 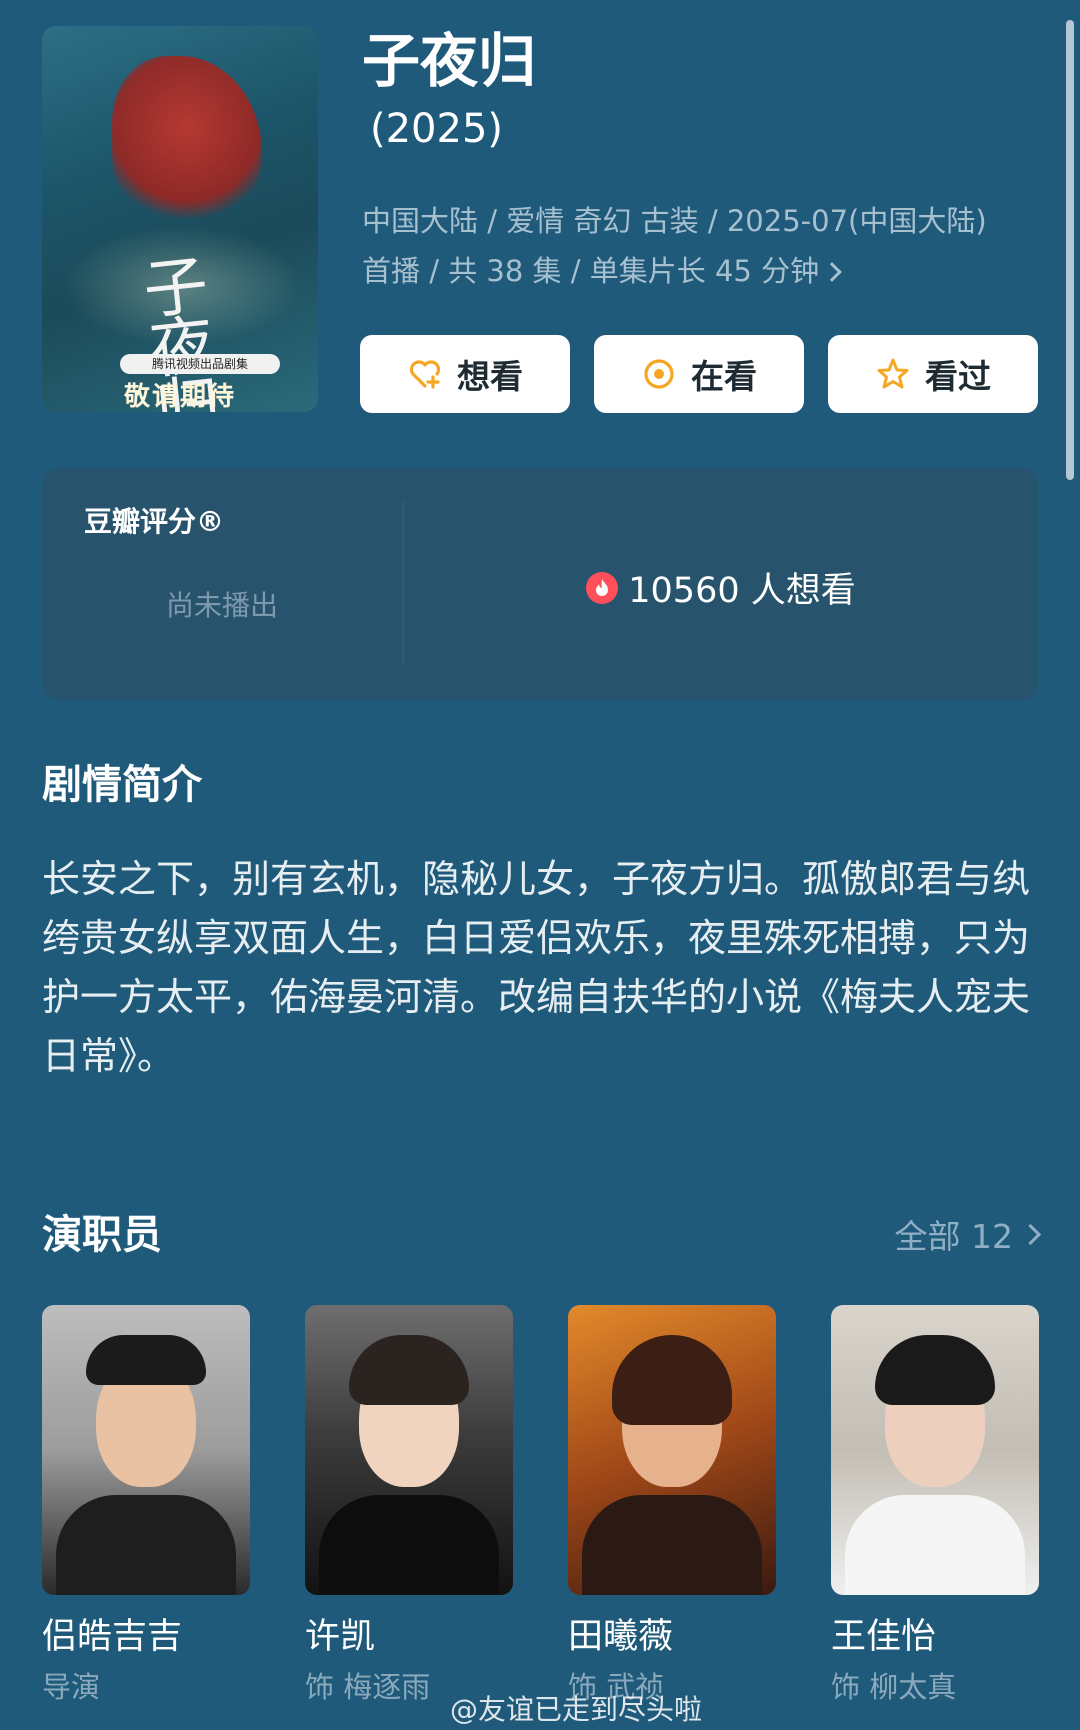 What do you see at coordinates (953, 1236) in the screenshot?
I see `cast-view-all-label: 全部 12` at bounding box center [953, 1236].